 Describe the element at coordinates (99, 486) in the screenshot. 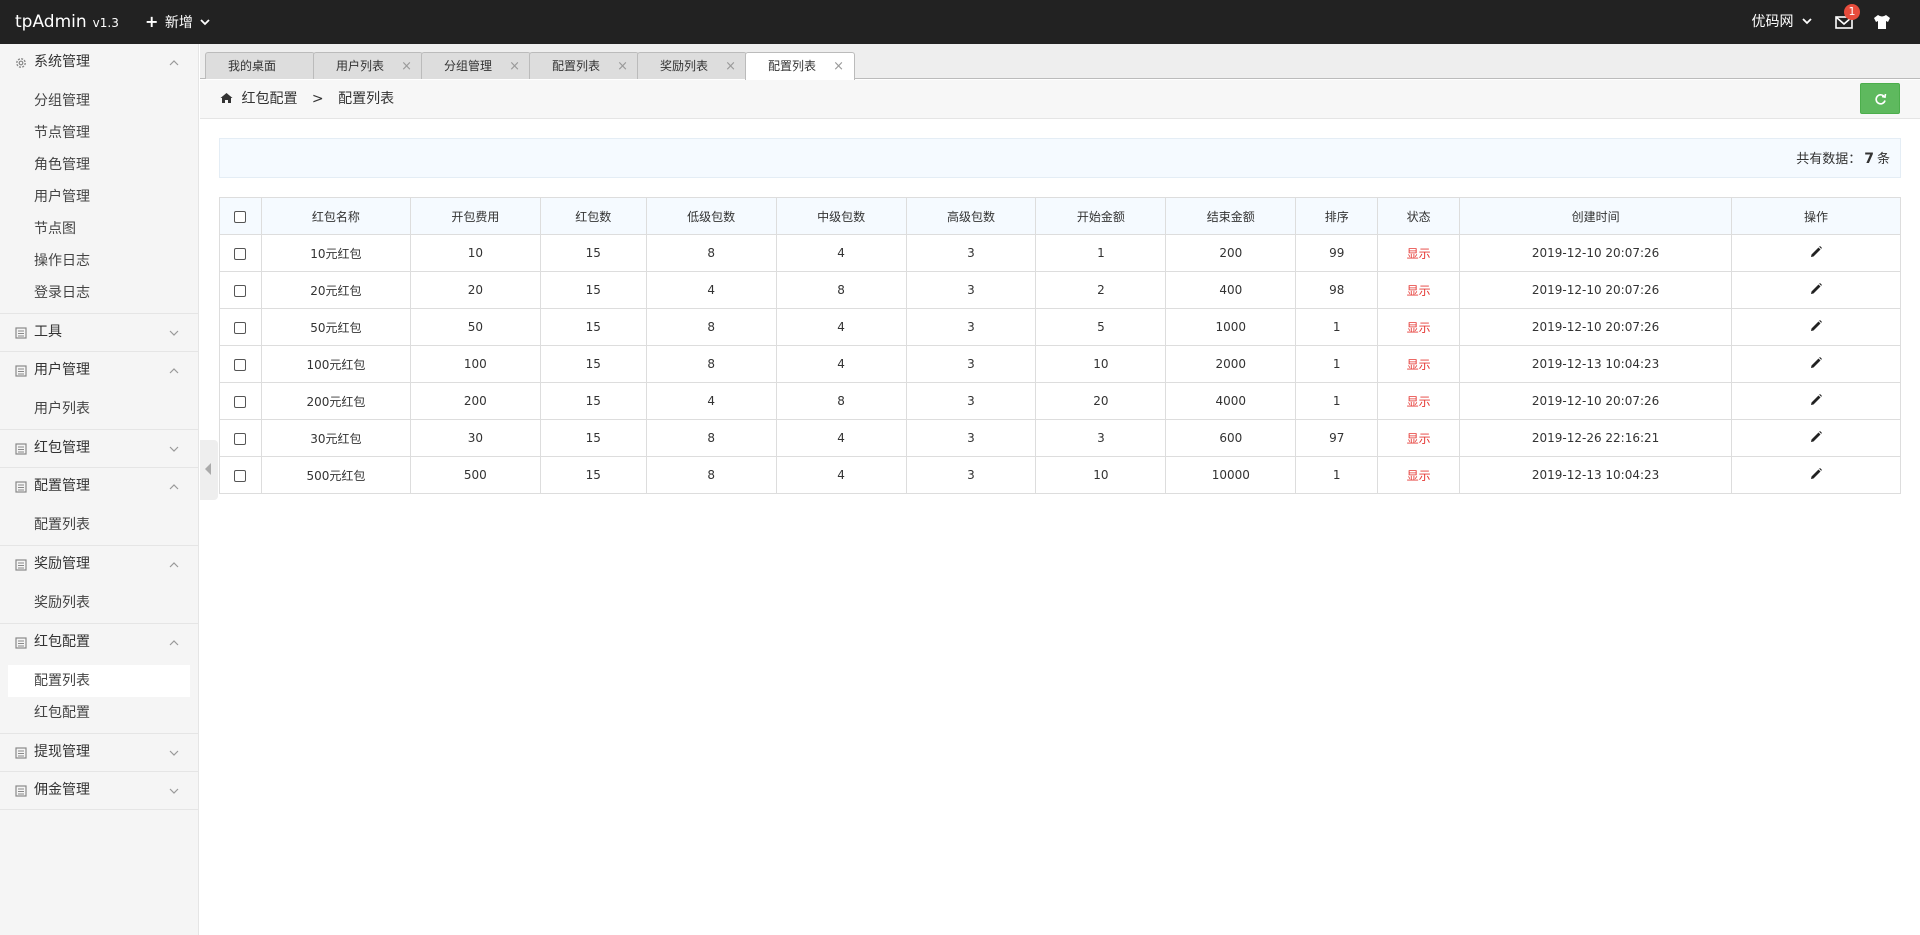

I see `sidebar-group-title: 配置管理` at that location.